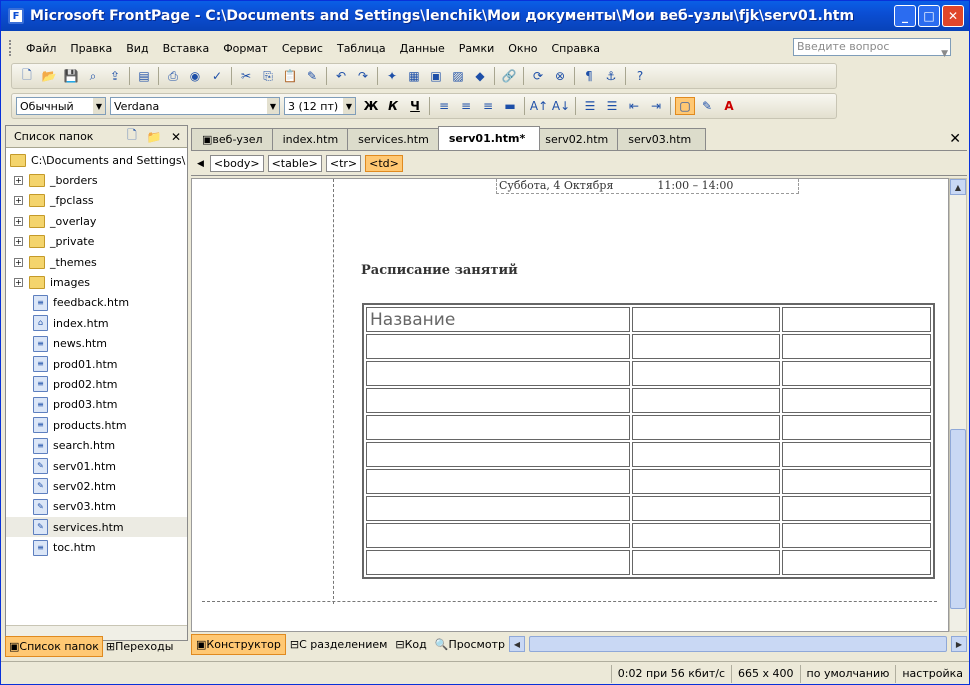  I want to click on spelling-icon: ✓, so click(217, 76).